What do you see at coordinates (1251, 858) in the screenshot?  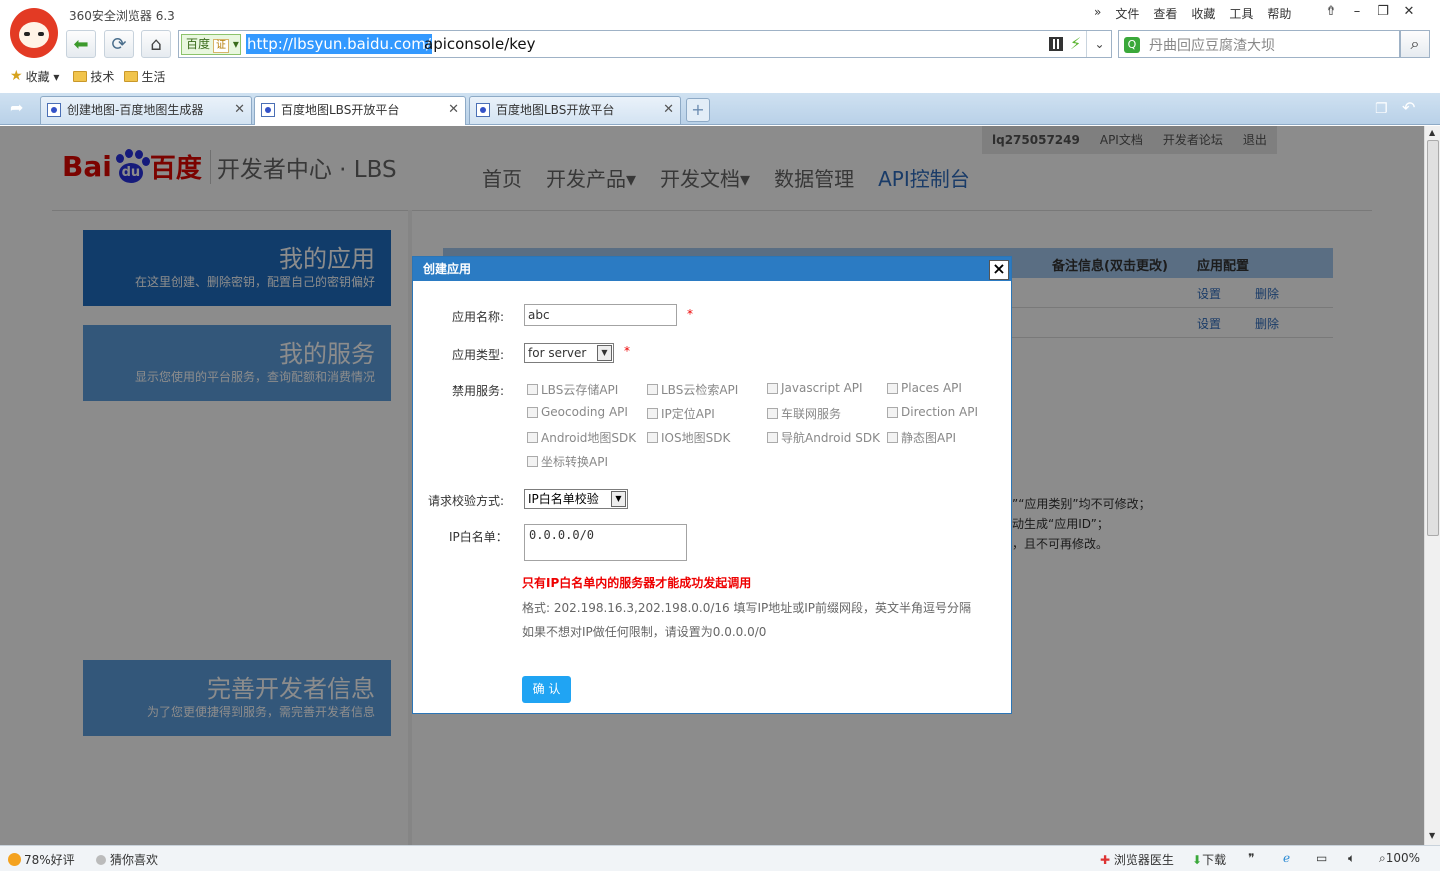 I see `quote-icon: ❞` at bounding box center [1251, 858].